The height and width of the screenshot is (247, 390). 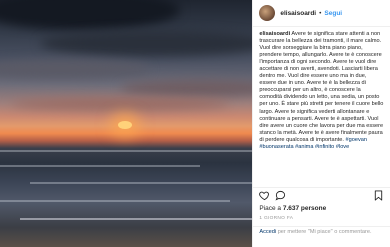 What do you see at coordinates (267, 13) in the screenshot?
I see `avatar` at bounding box center [267, 13].